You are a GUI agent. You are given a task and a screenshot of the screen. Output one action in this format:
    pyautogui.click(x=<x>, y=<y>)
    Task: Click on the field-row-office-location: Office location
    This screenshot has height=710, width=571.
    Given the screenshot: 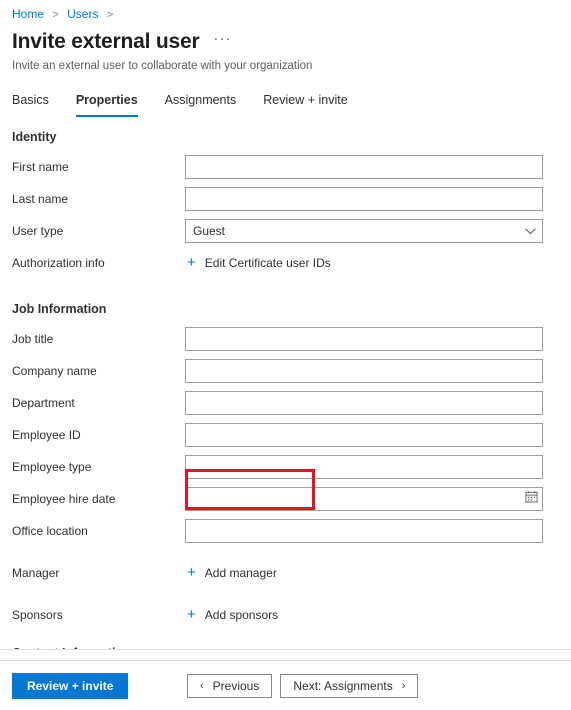 What is the action you would take?
    pyautogui.click(x=285, y=531)
    